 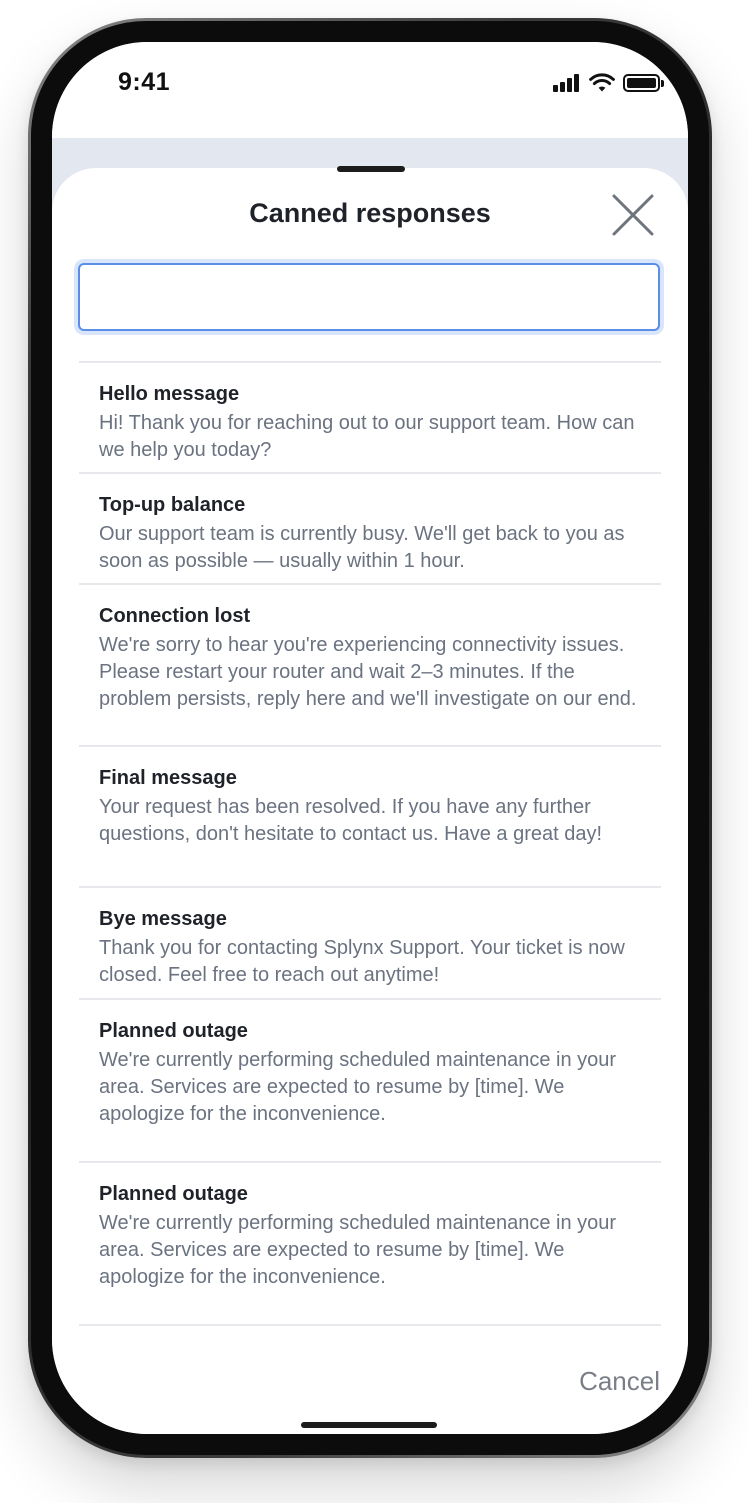 What do you see at coordinates (370, 213) in the screenshot?
I see `sheet-title: Canned responses` at bounding box center [370, 213].